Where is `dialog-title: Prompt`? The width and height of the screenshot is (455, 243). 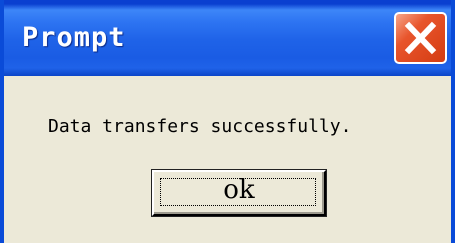 dialog-title: Prompt is located at coordinates (74, 37).